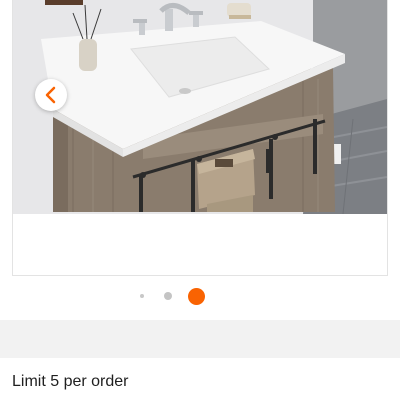 Image resolution: width=400 pixels, height=400 pixels. I want to click on carousel-dot-active, so click(196, 296).